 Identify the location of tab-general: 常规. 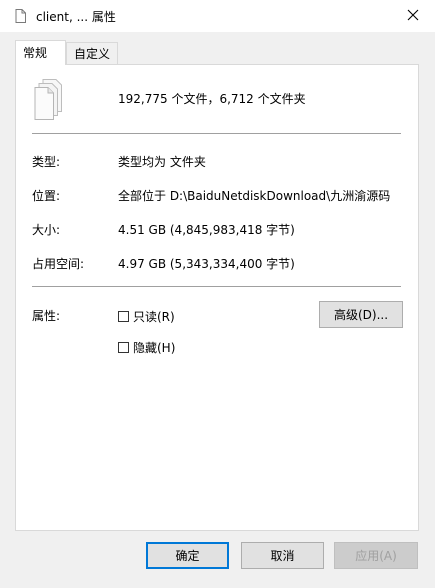
(40, 52).